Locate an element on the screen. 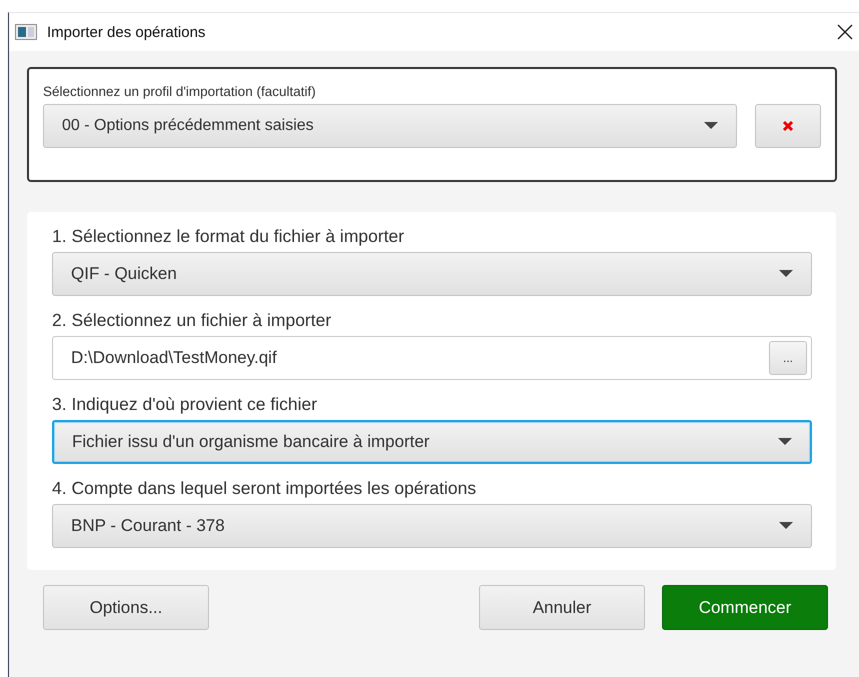  dropdown: Fichier issu d'un organisme bancaire à importer is located at coordinates (432, 442).